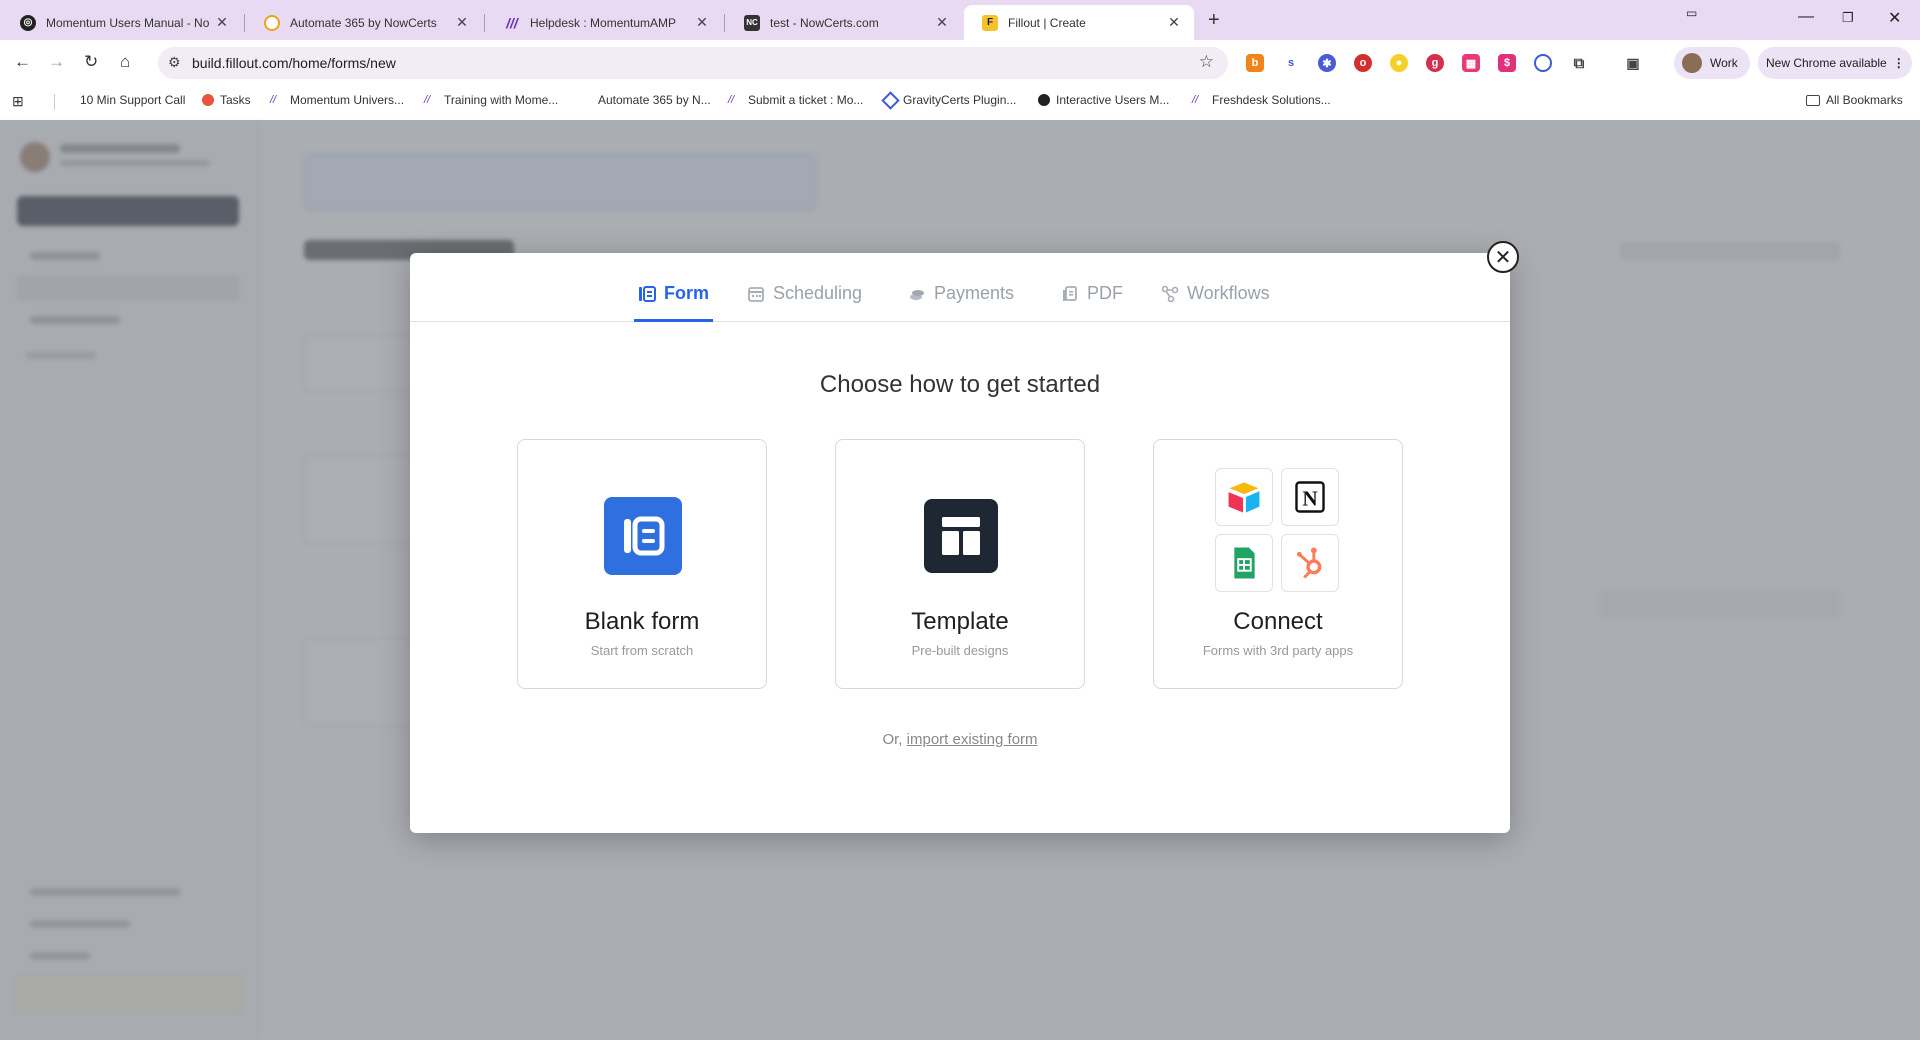 The image size is (1920, 1040). What do you see at coordinates (294, 63) in the screenshot?
I see `url-text: build.fillout.com/home/forms/new` at bounding box center [294, 63].